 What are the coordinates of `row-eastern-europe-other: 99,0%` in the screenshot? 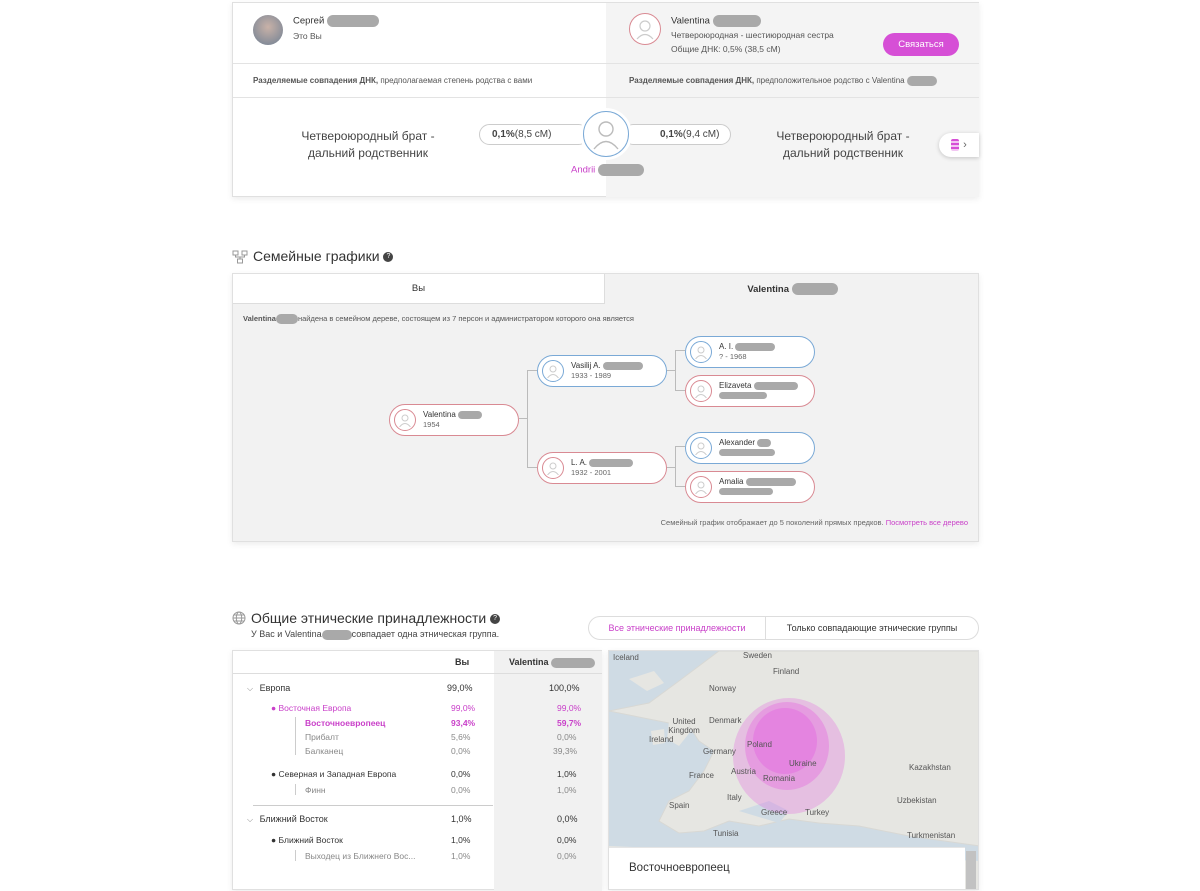 It's located at (569, 708).